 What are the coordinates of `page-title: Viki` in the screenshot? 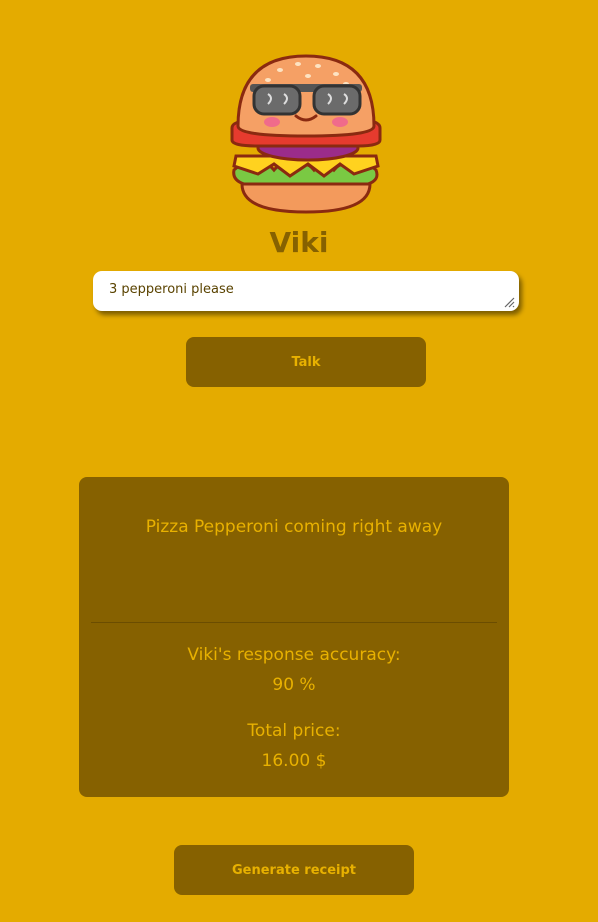 It's located at (299, 242).